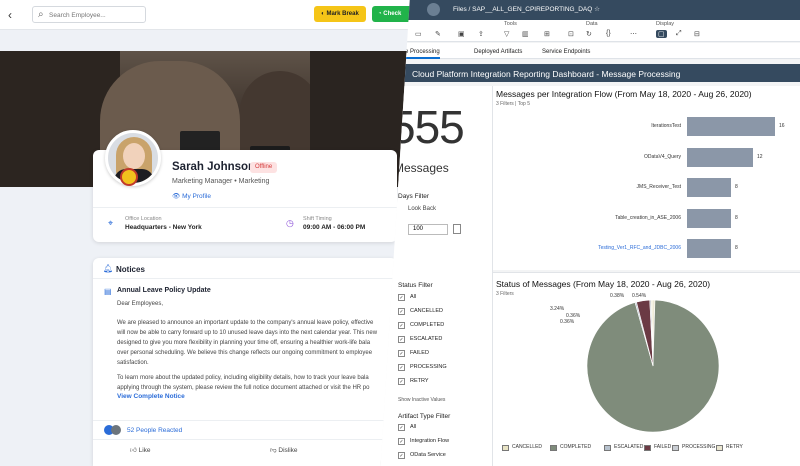  What do you see at coordinates (96, 15) in the screenshot?
I see `search-input` at bounding box center [96, 15].